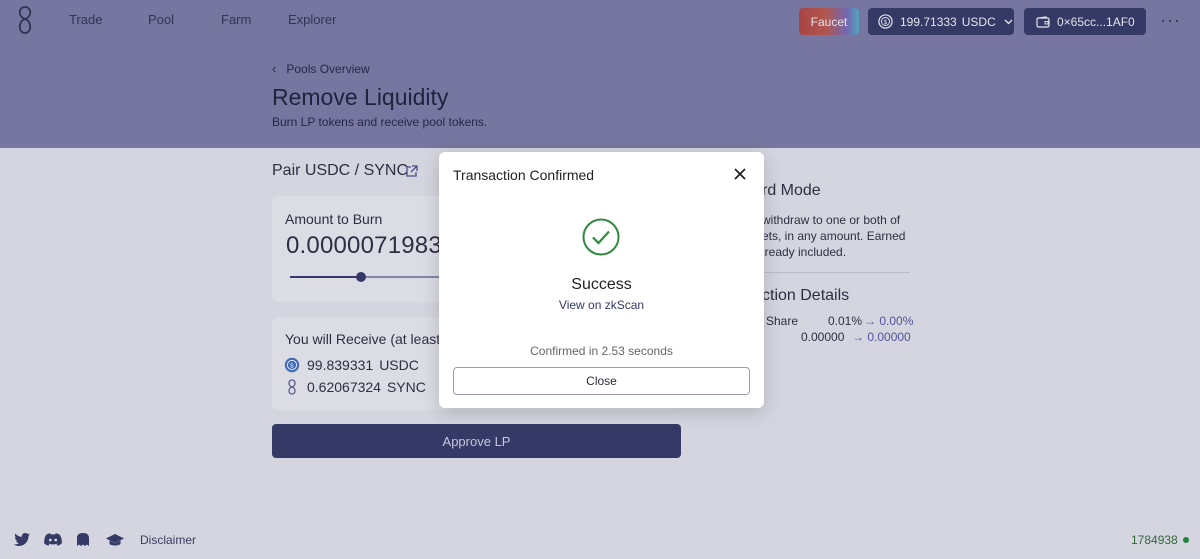  Describe the element at coordinates (524, 175) in the screenshot. I see `modal-title: Transaction Confirmed` at that location.